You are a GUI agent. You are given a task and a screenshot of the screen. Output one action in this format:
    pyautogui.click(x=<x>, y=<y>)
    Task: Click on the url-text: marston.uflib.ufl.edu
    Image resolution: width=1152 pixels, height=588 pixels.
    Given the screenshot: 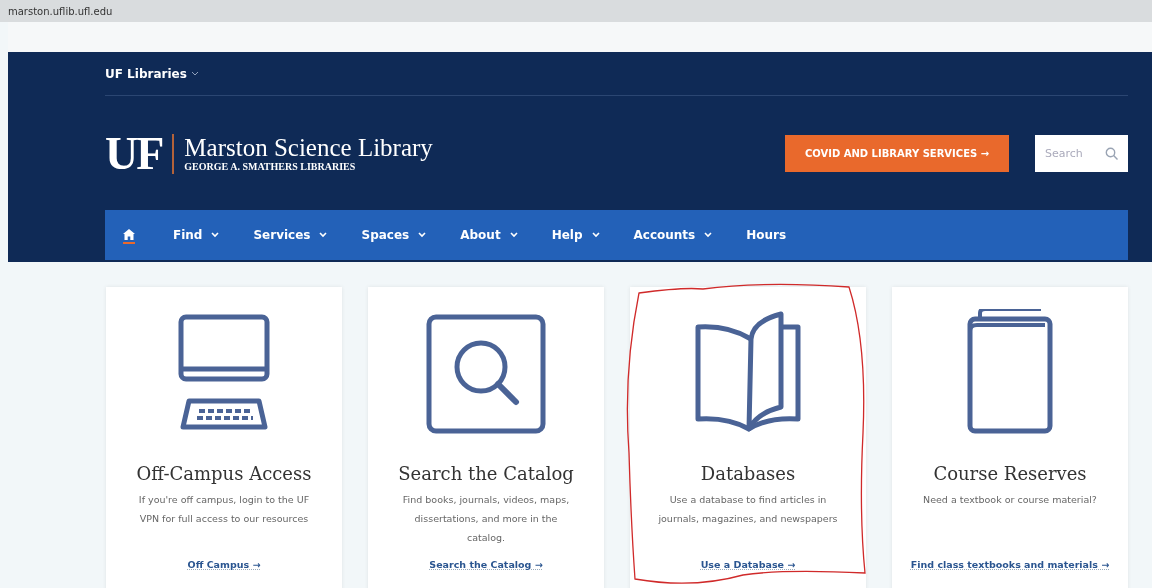 What is the action you would take?
    pyautogui.click(x=60, y=11)
    